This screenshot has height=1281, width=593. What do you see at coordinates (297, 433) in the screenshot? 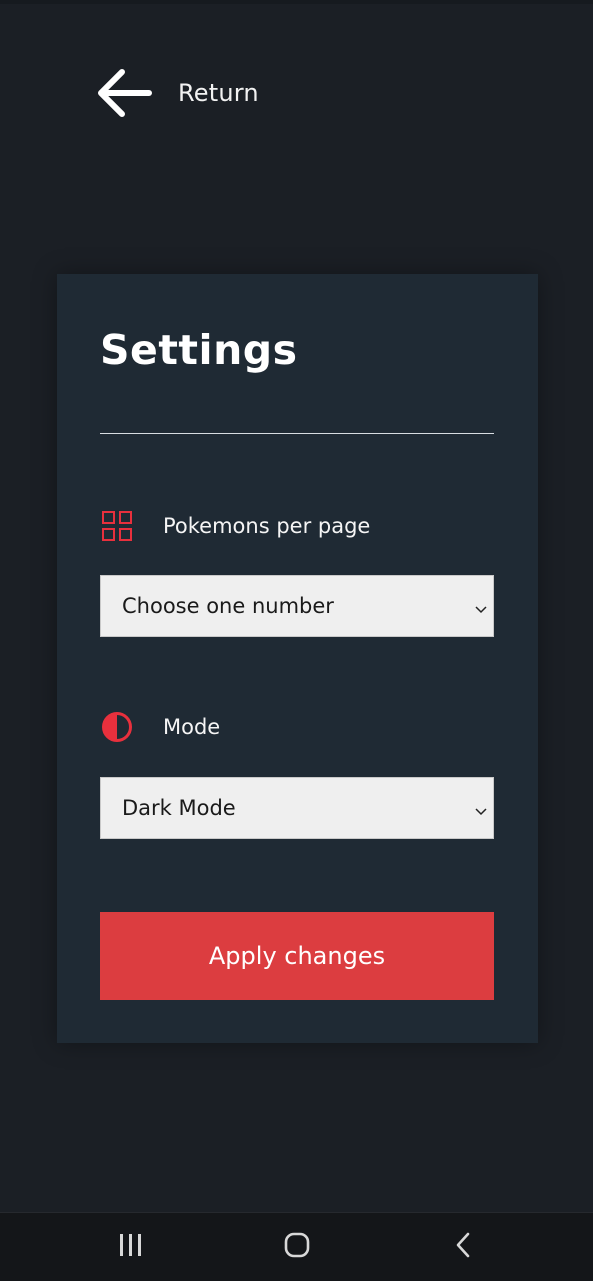
I see `divider` at bounding box center [297, 433].